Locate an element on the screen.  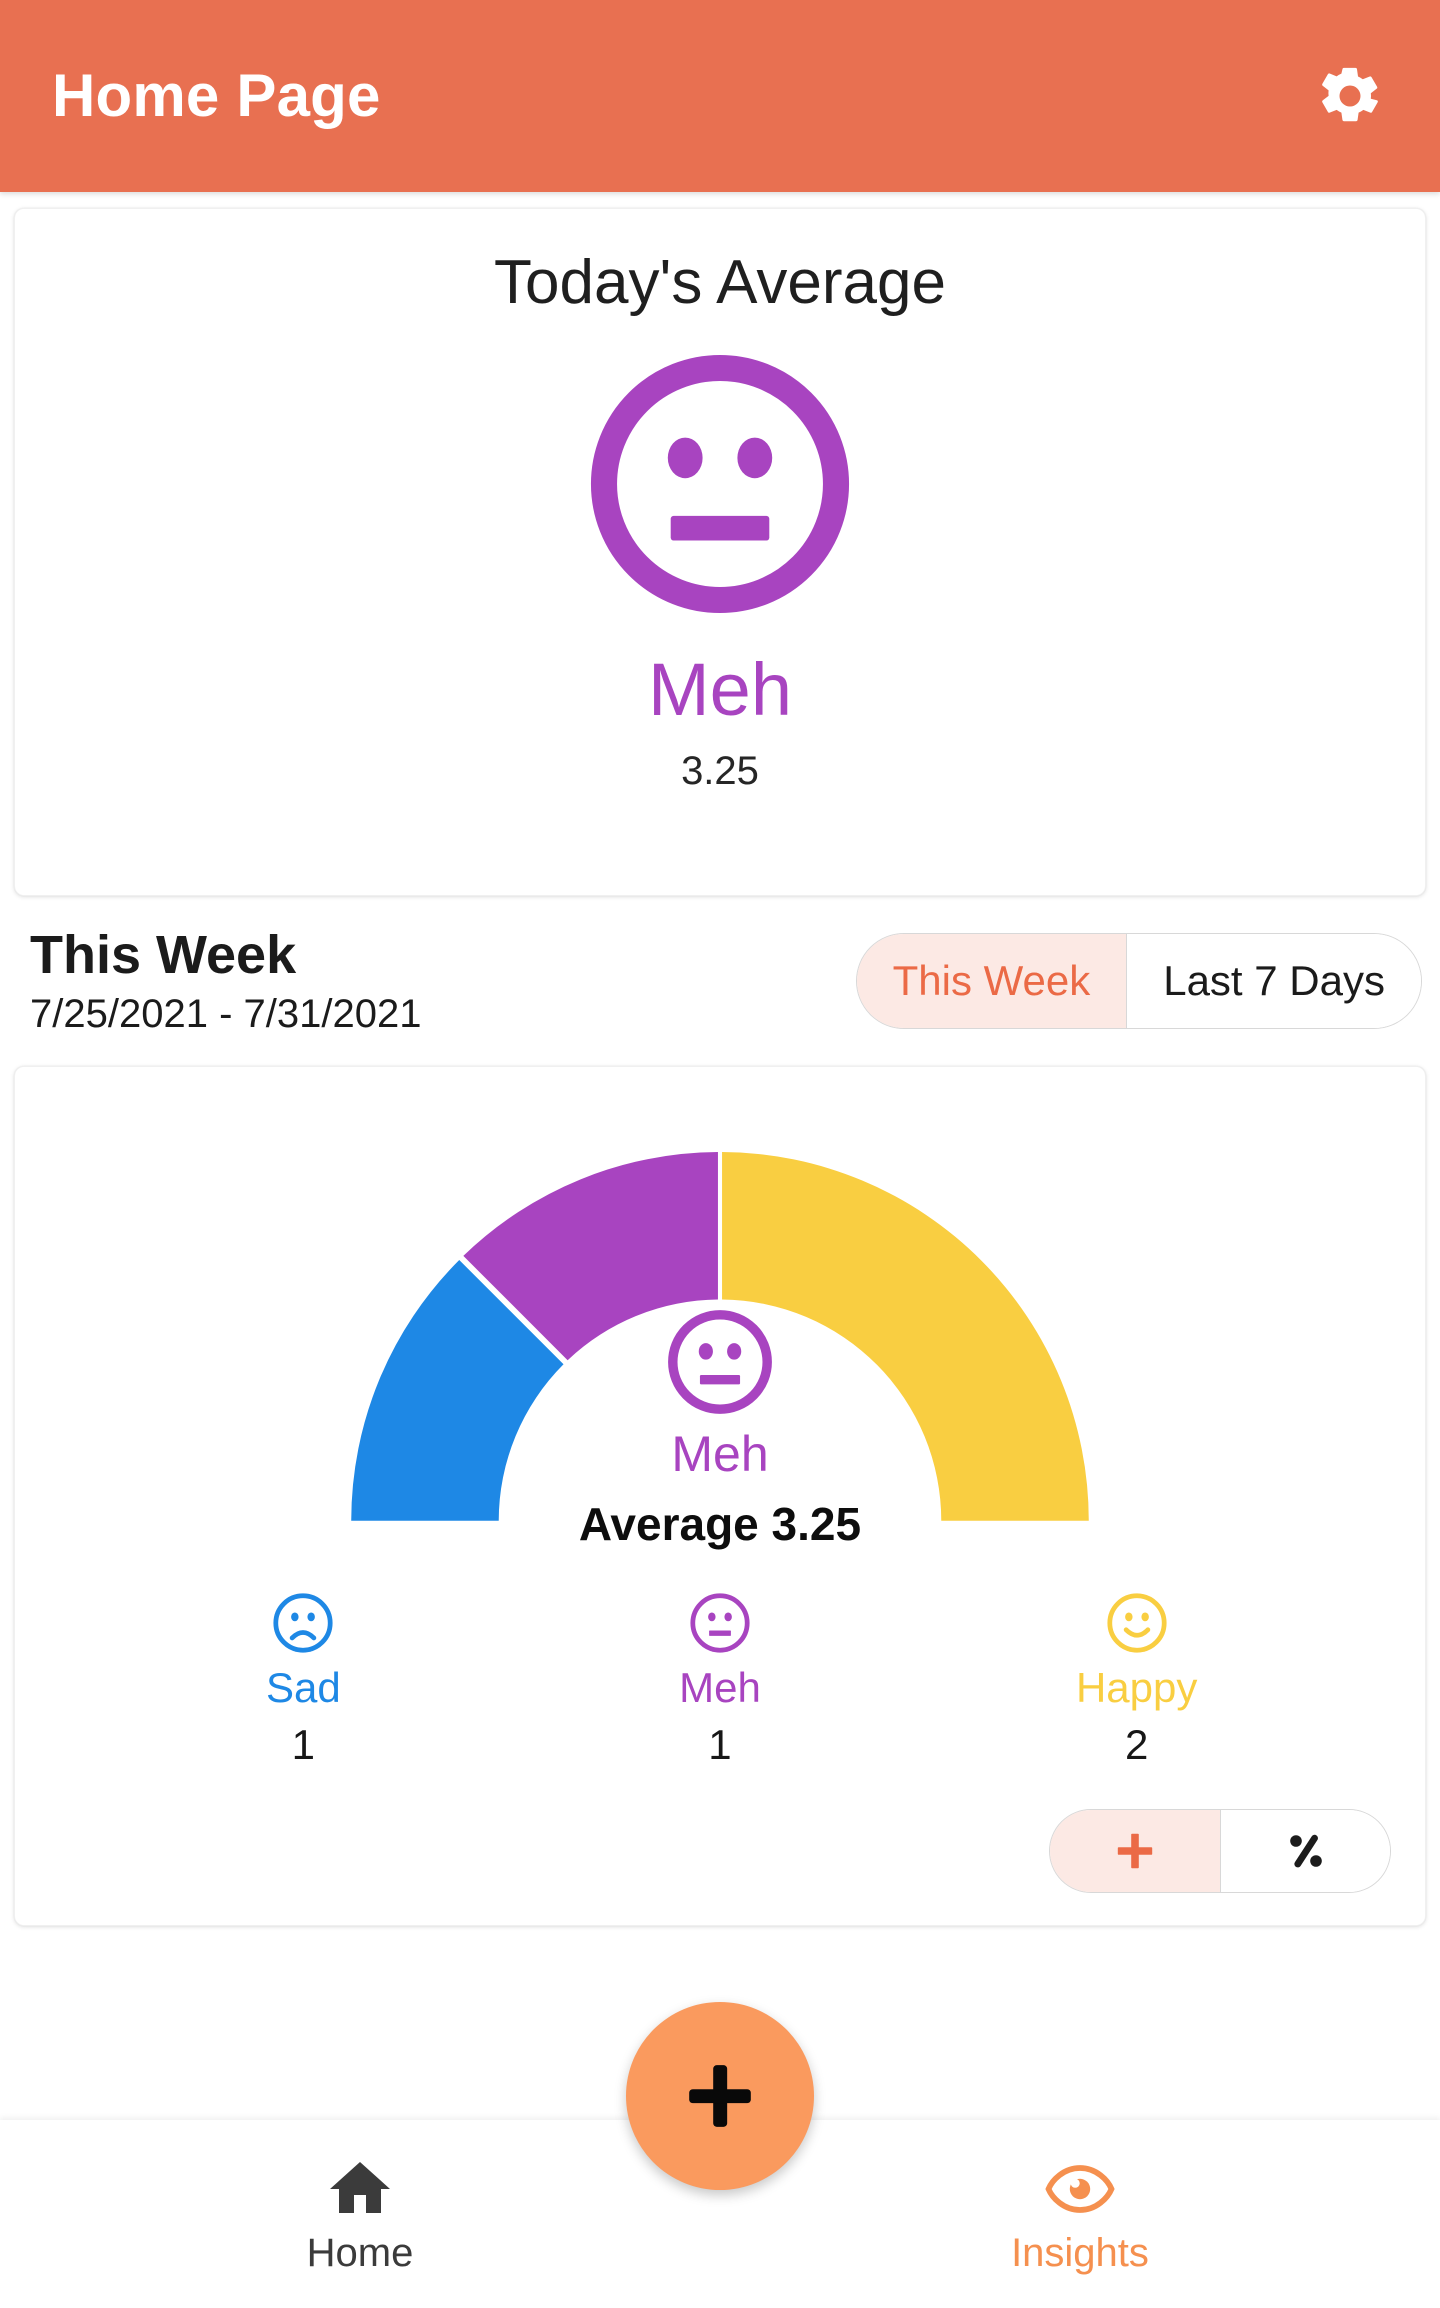
page-title: Home Page is located at coordinates (216, 95).